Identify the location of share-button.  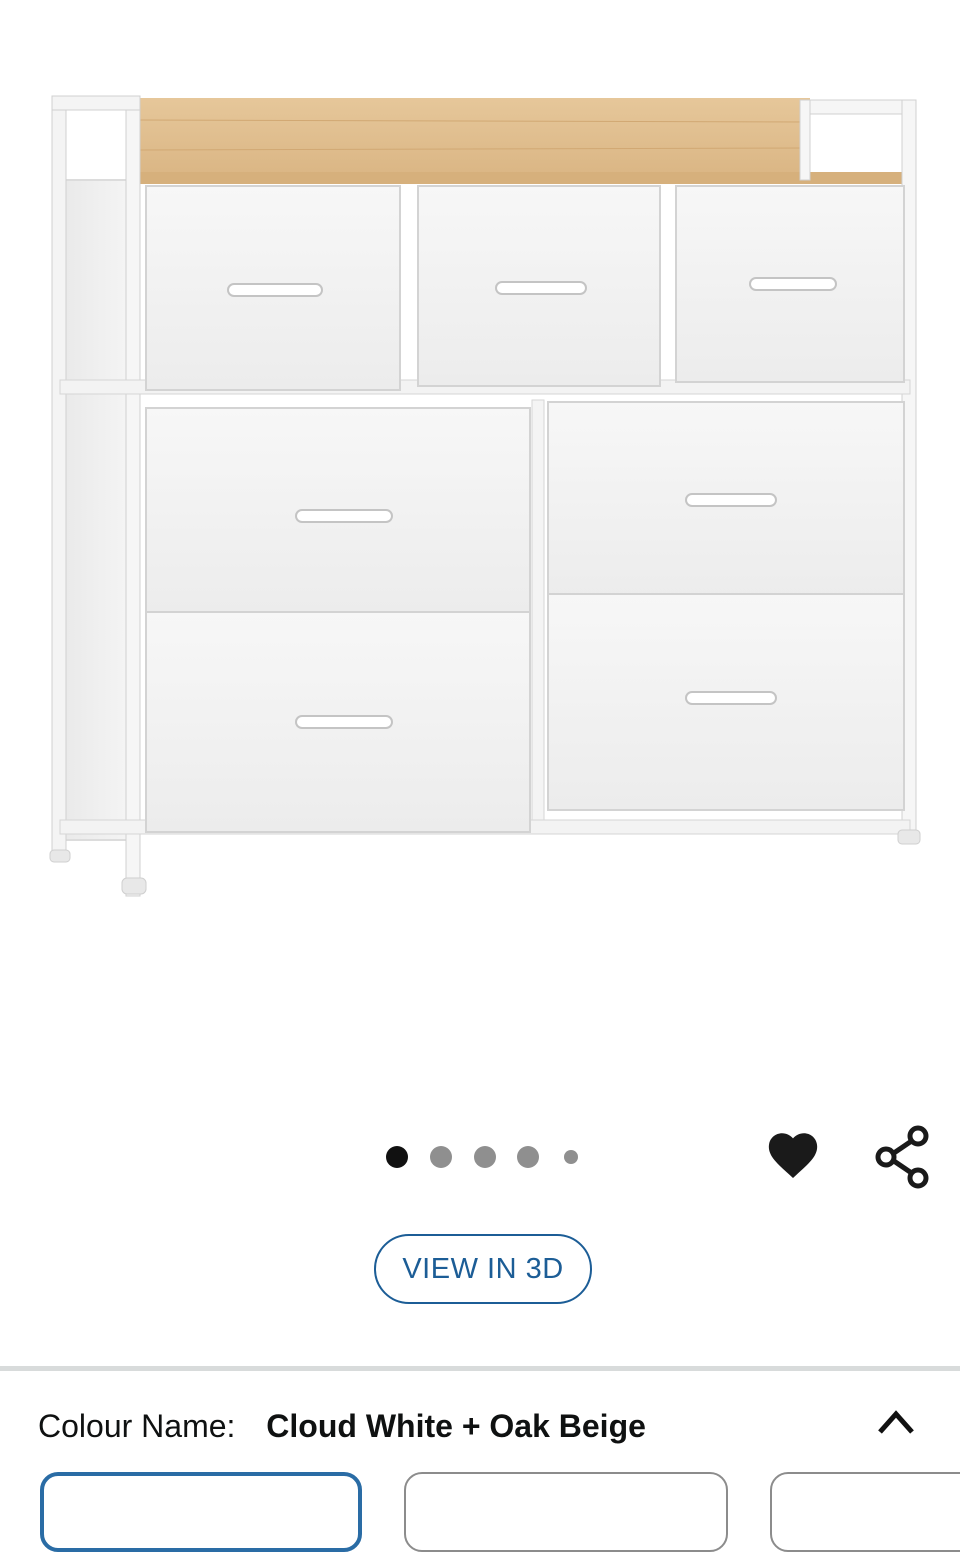
(903, 1157).